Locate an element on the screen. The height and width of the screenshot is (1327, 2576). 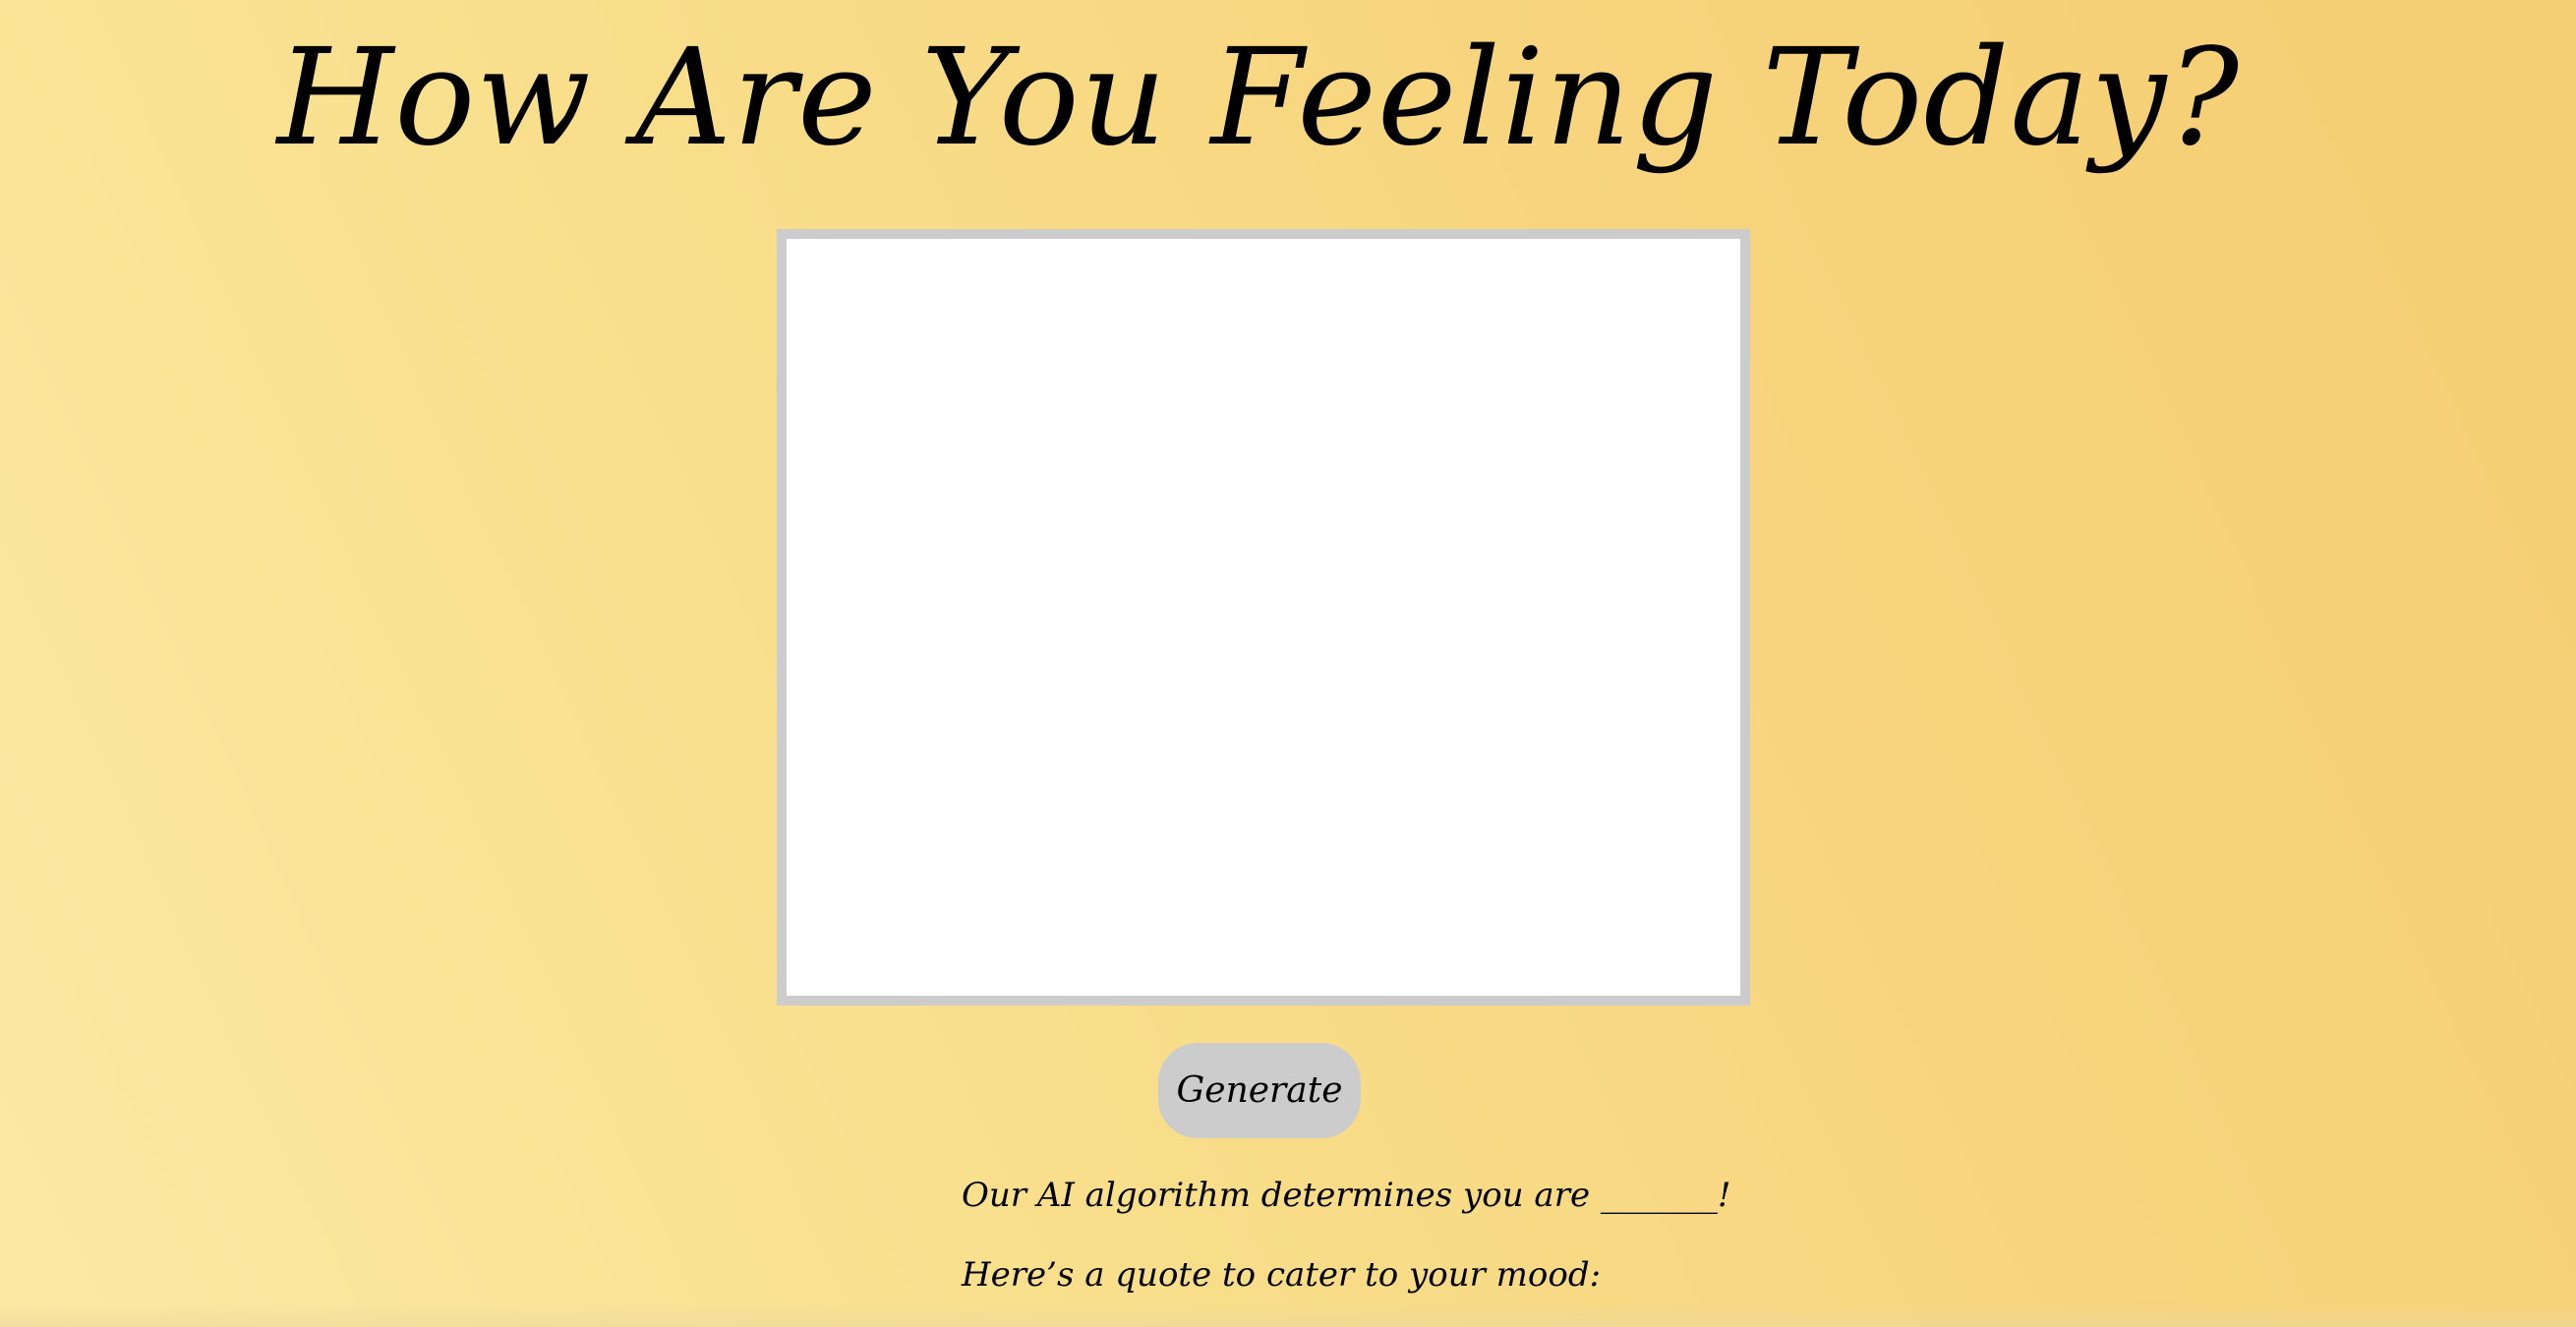
generate-button: Generate is located at coordinates (1259, 1090).